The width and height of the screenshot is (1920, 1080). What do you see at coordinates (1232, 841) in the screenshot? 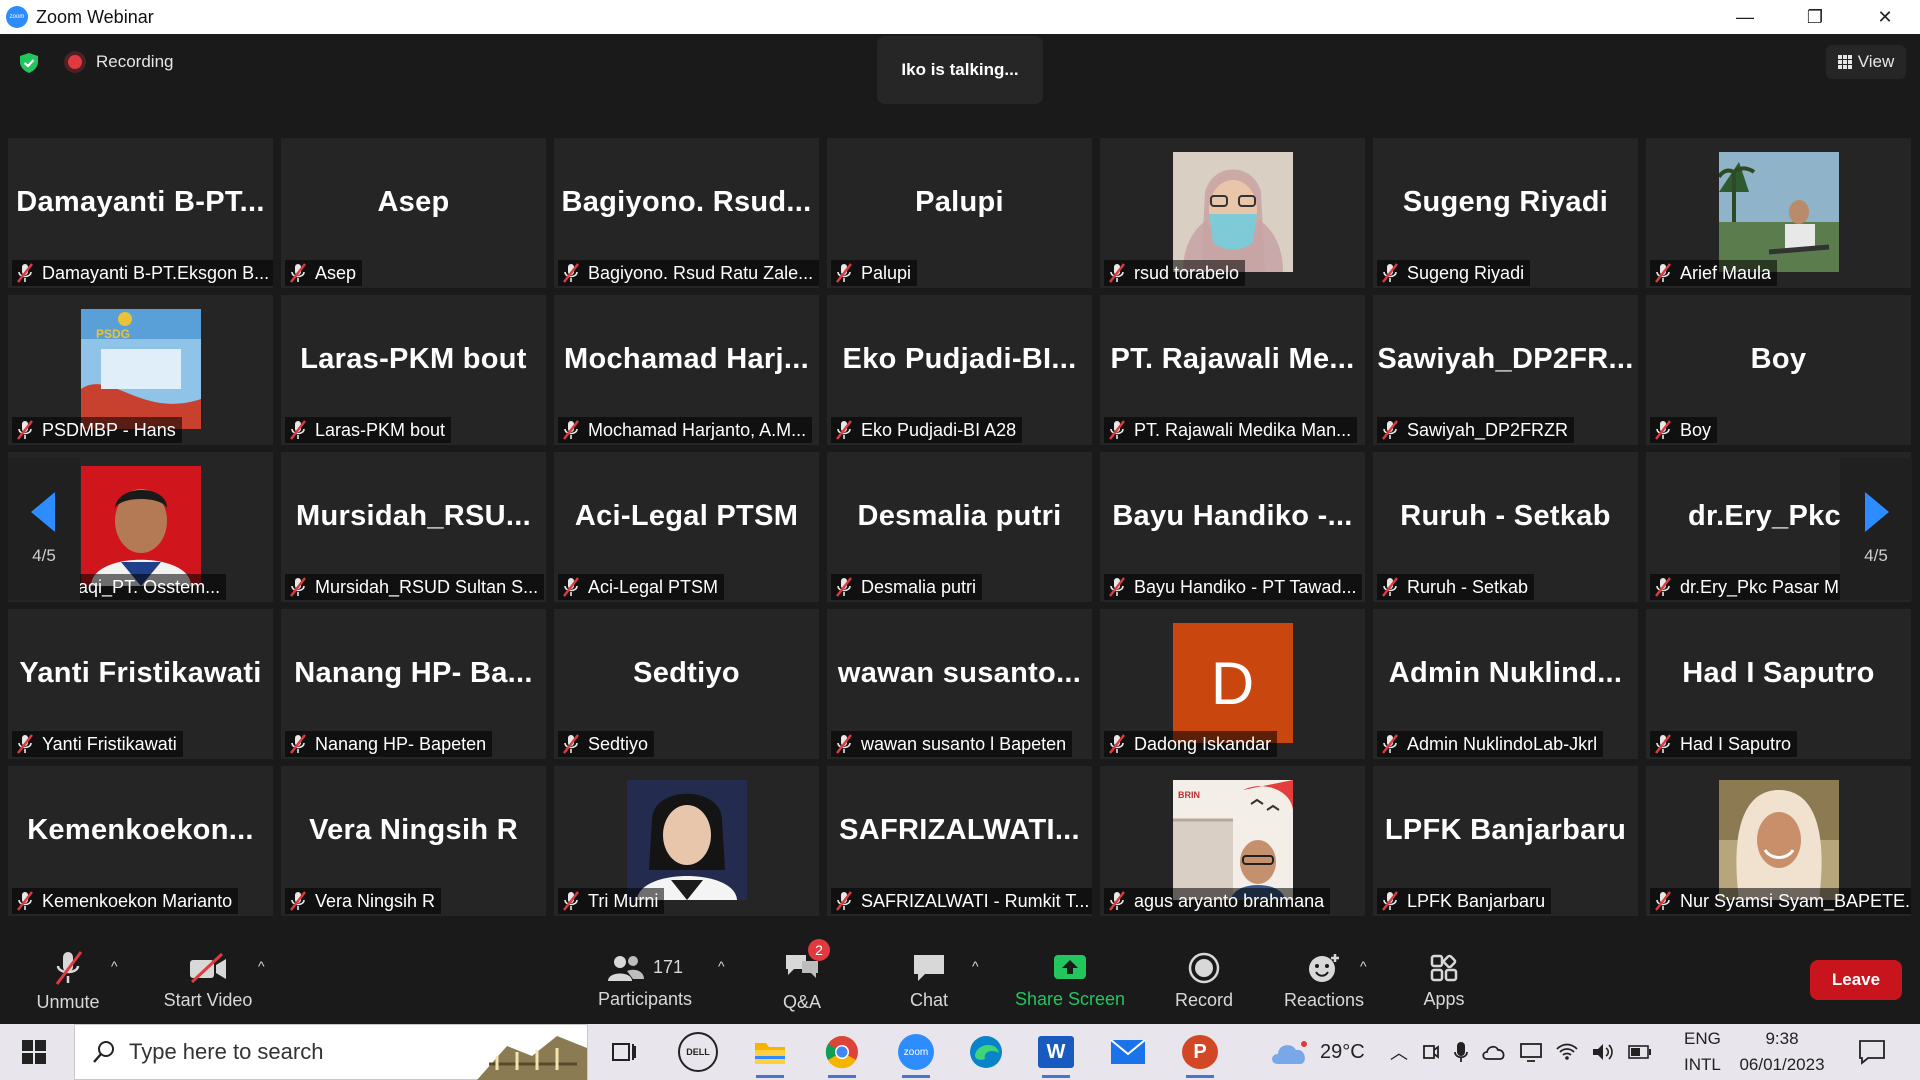
I see `participant-tile: BRIN agus aryanto brahmana` at bounding box center [1232, 841].